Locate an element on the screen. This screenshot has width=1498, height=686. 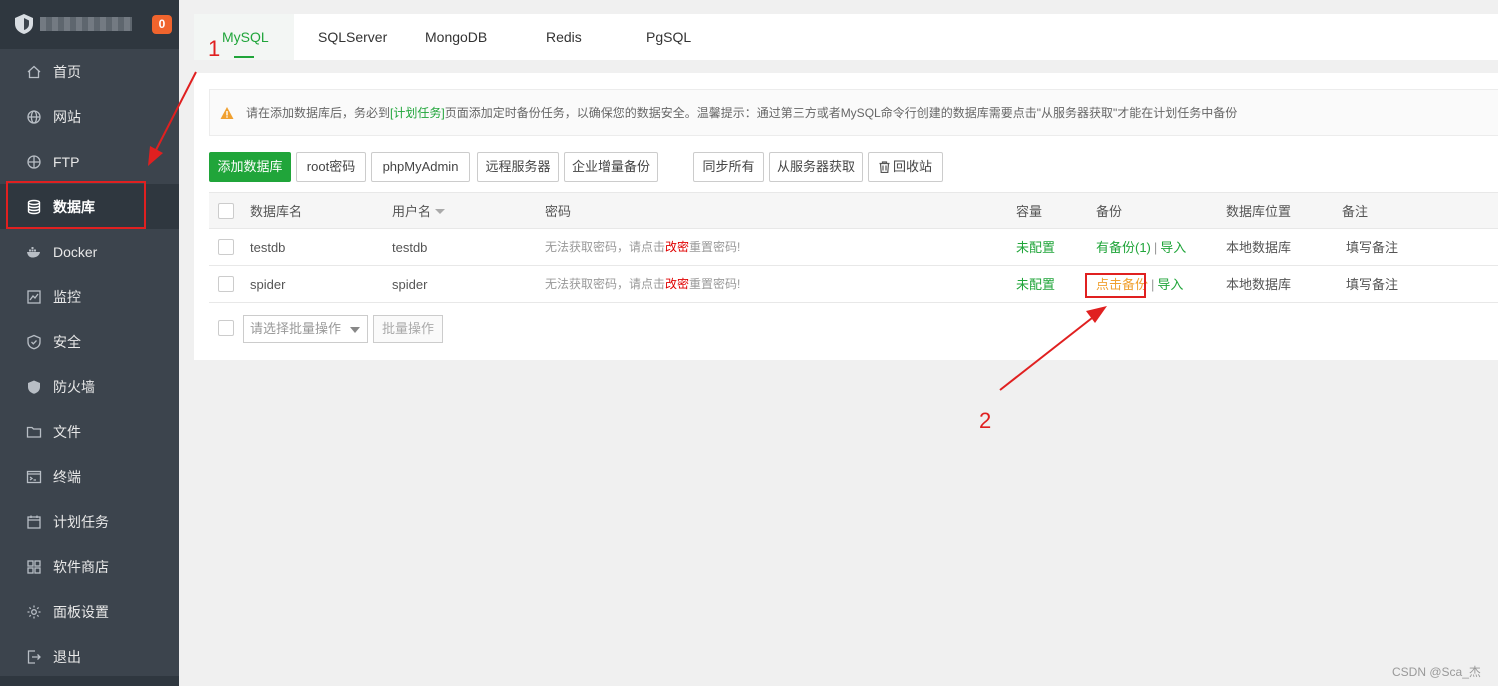
sidebar-item-label: 软件商店 is located at coordinates (81, 566).